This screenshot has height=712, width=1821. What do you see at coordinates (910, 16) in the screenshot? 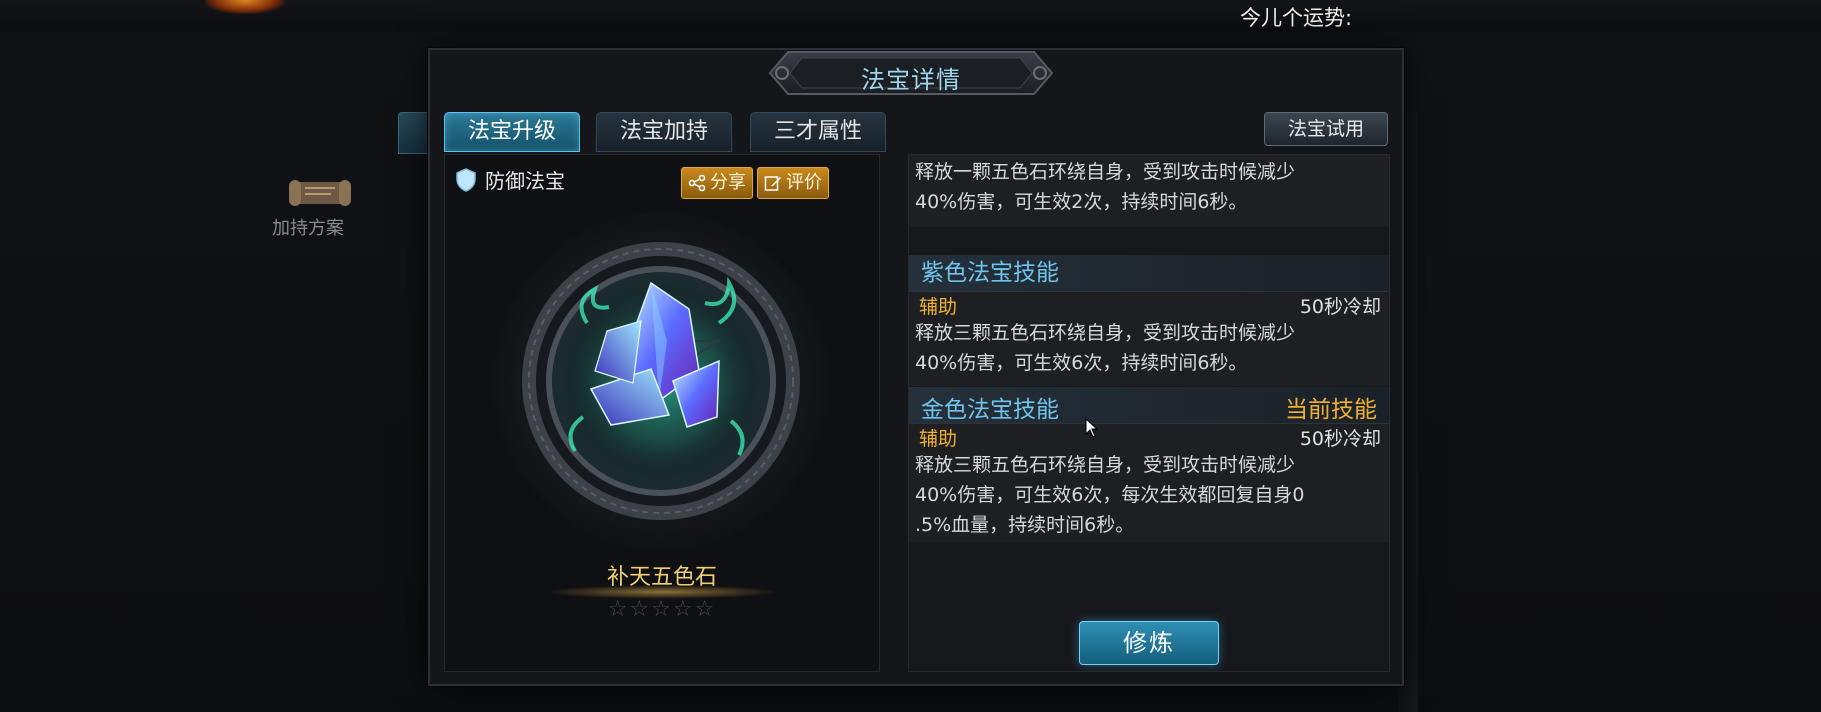
I see `top-bar: 今儿个运势:` at bounding box center [910, 16].